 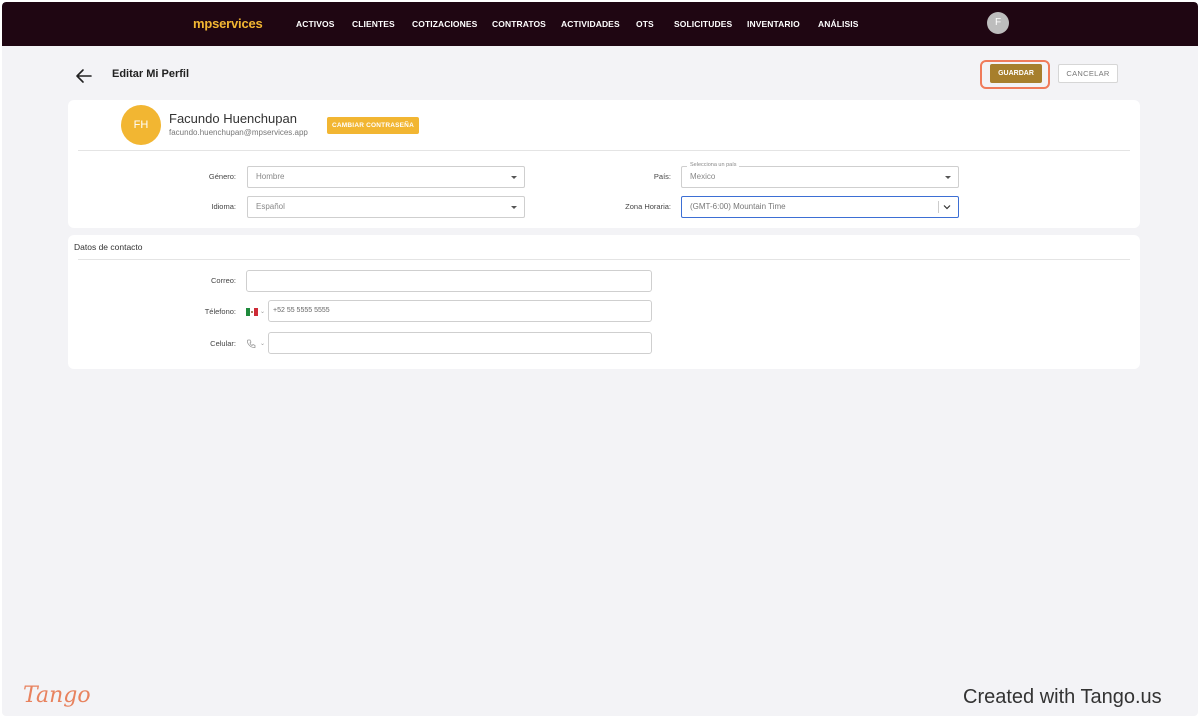 What do you see at coordinates (222, 176) in the screenshot?
I see `genero-label: Género:` at bounding box center [222, 176].